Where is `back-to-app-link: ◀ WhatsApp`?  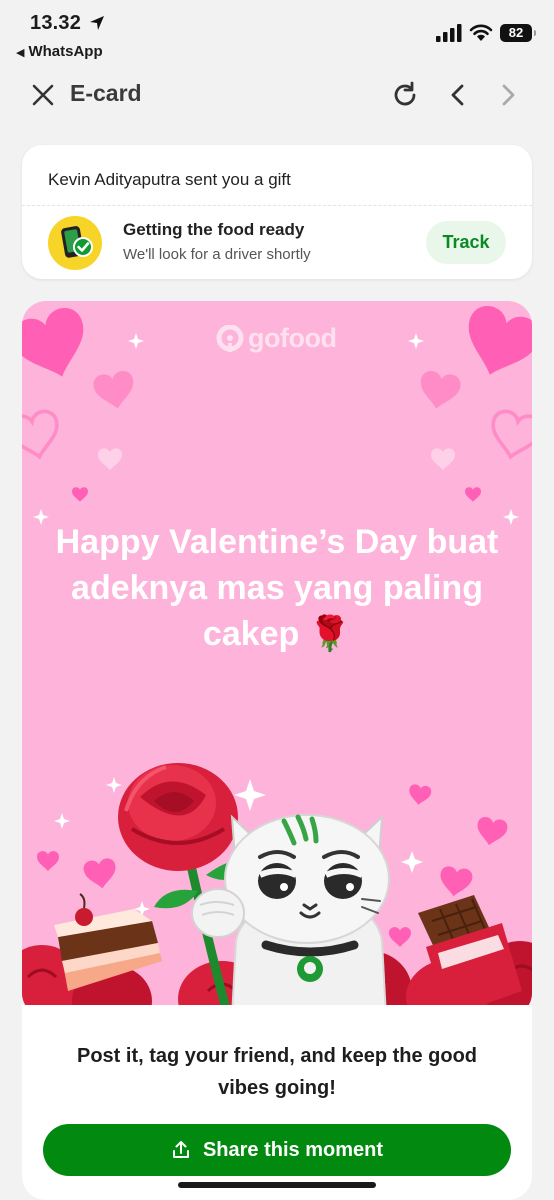
back-to-app-link: ◀ WhatsApp is located at coordinates (59, 51).